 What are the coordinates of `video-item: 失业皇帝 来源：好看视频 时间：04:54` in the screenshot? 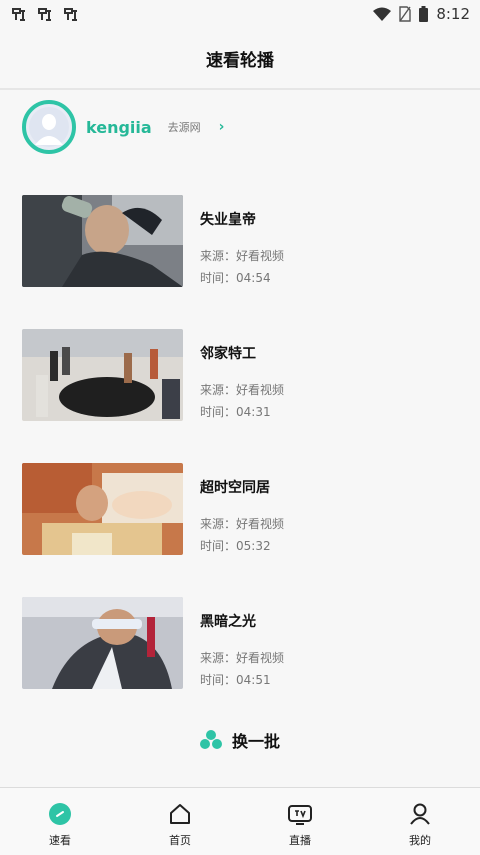 It's located at (242, 262).